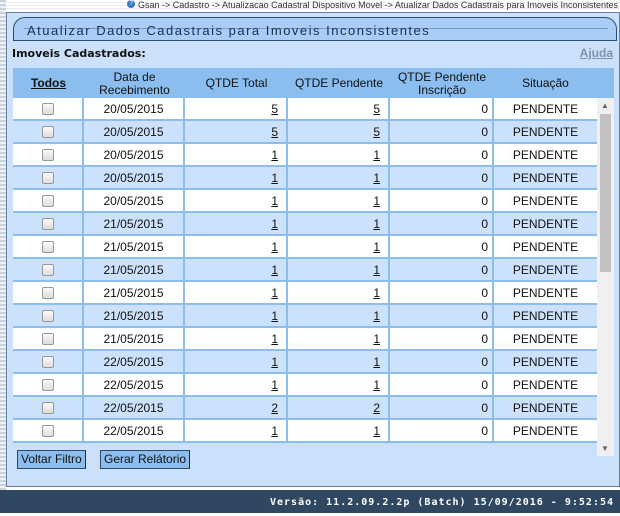 The image size is (620, 516). Describe the element at coordinates (145, 459) in the screenshot. I see `gerar-relatorio-button: Gerar Relátorio` at that location.